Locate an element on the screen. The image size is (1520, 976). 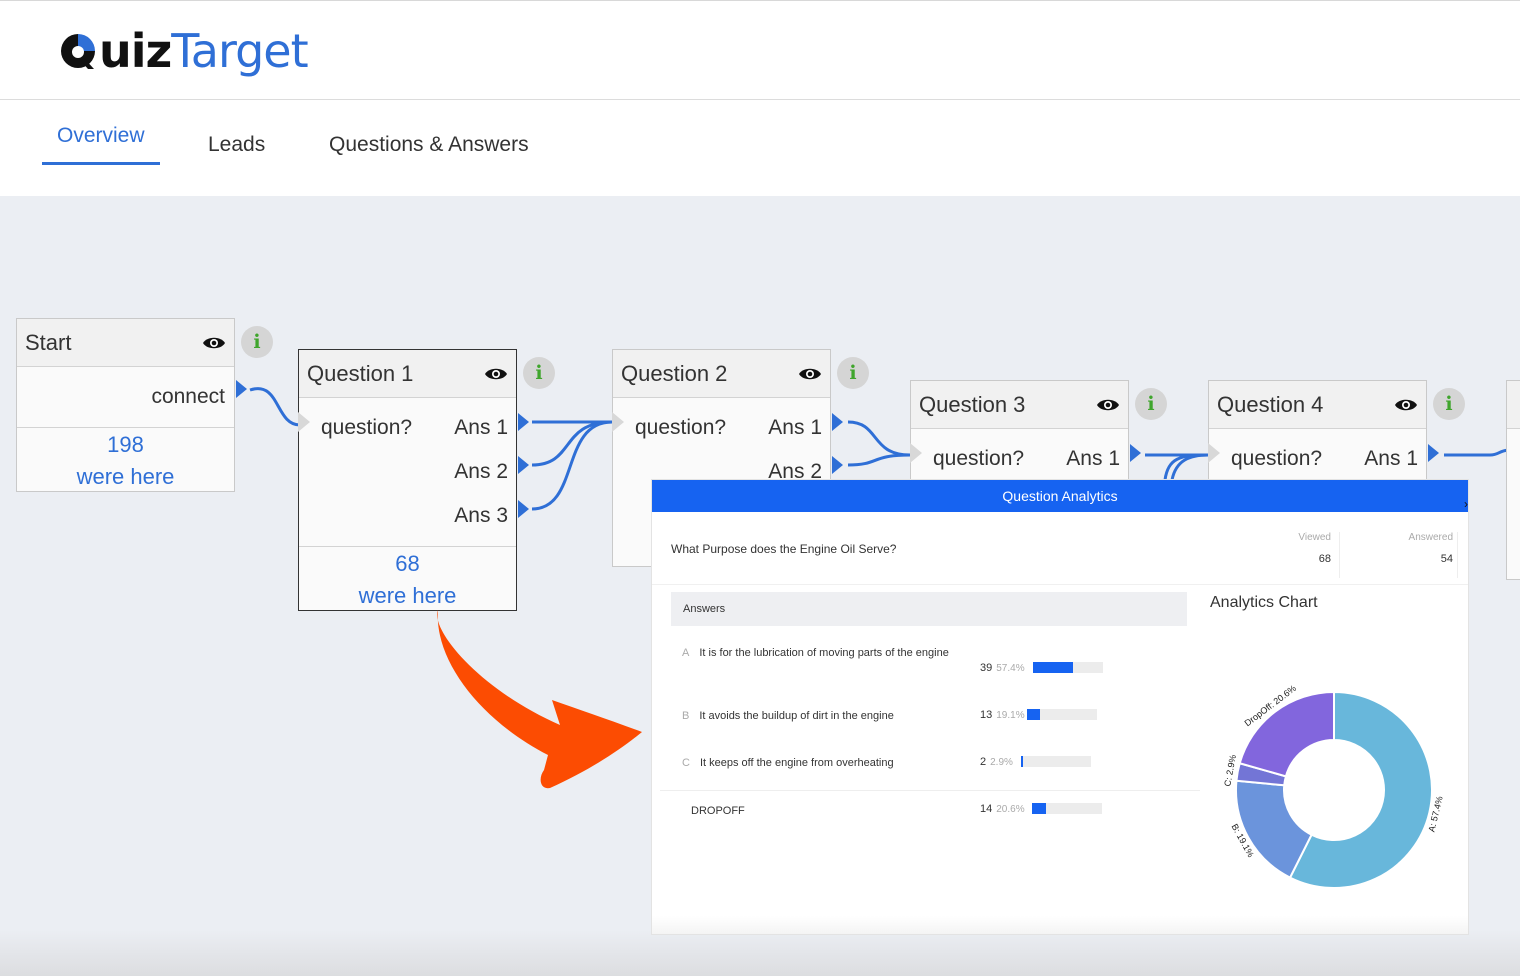
question-3-prompt: question? is located at coordinates (979, 458).